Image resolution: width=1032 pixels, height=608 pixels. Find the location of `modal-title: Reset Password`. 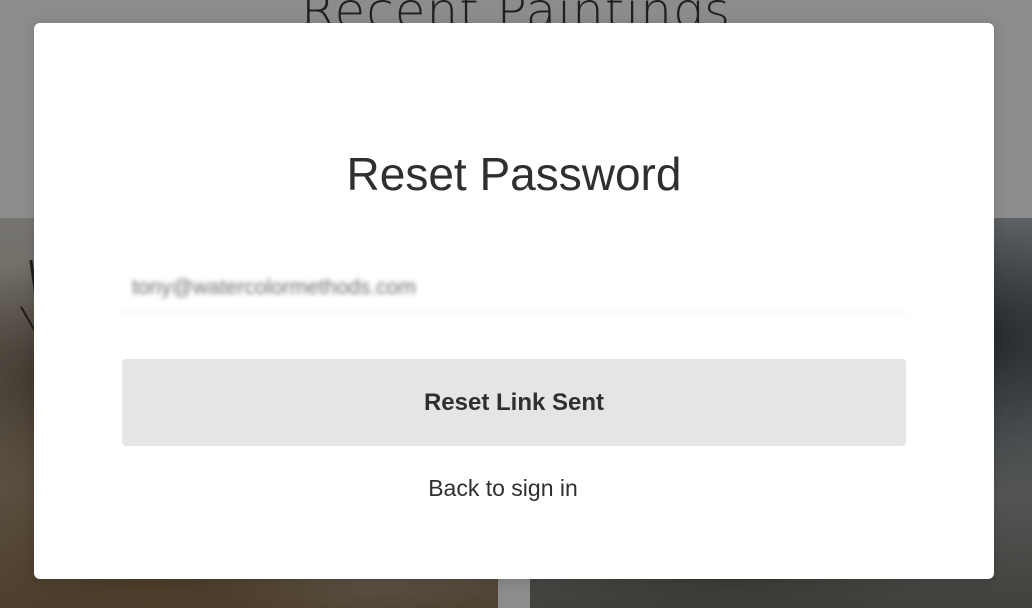

modal-title: Reset Password is located at coordinates (514, 174).